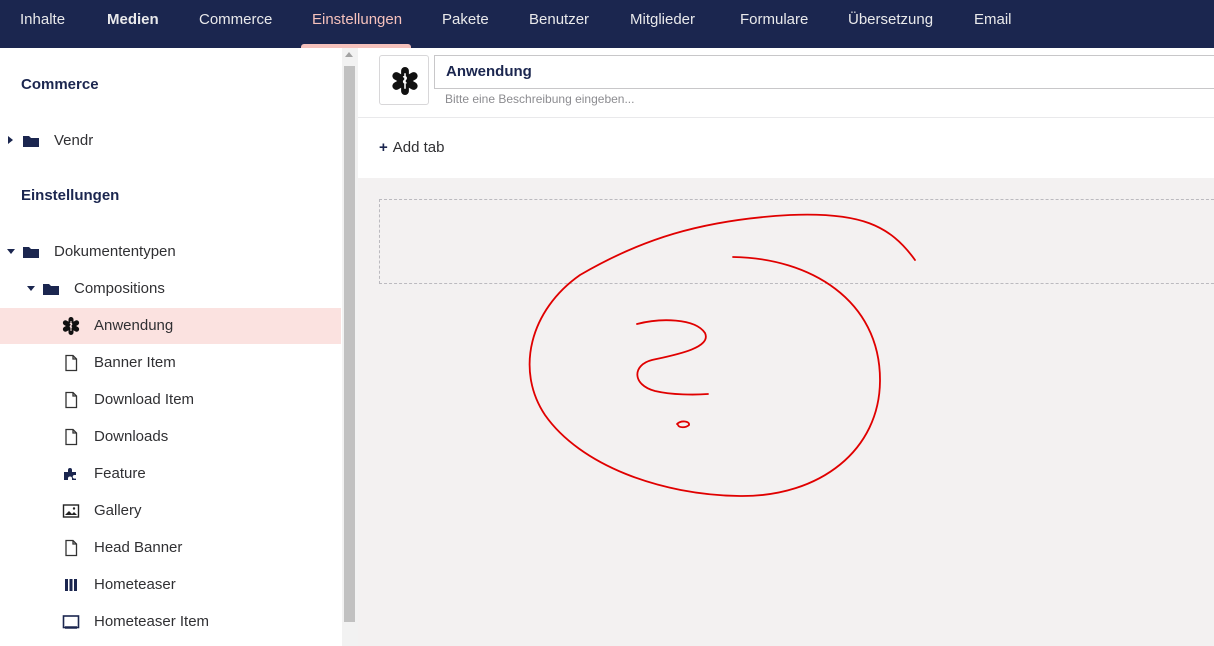 This screenshot has width=1214, height=646. I want to click on frame-icon, so click(71, 622).